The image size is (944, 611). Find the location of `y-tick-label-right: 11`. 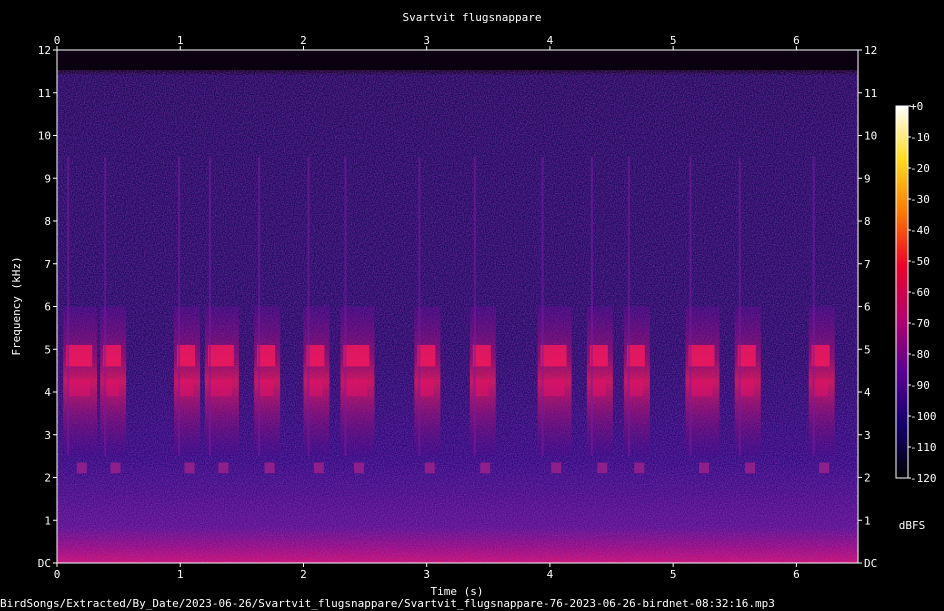

y-tick-label-right: 11 is located at coordinates (870, 93).